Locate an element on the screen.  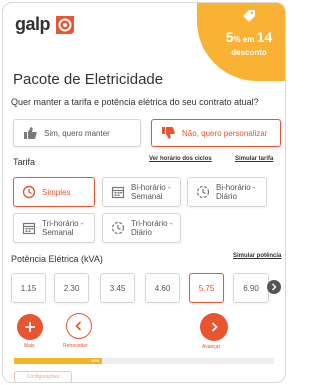
keep-contract-label: Sim, quero manter is located at coordinates (77, 133).